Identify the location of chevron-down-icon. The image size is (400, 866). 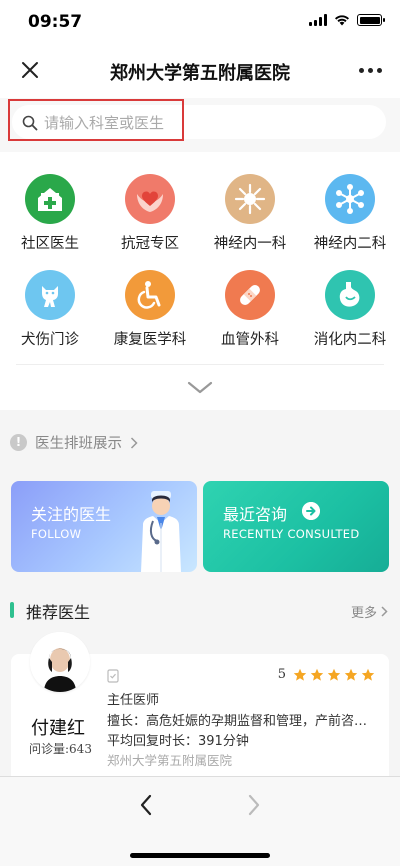
(200, 388).